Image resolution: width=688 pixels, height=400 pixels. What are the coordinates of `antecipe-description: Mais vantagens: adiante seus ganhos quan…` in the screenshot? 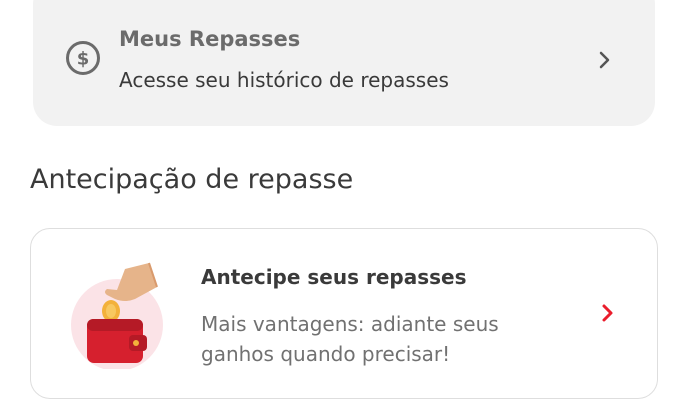 It's located at (350, 339).